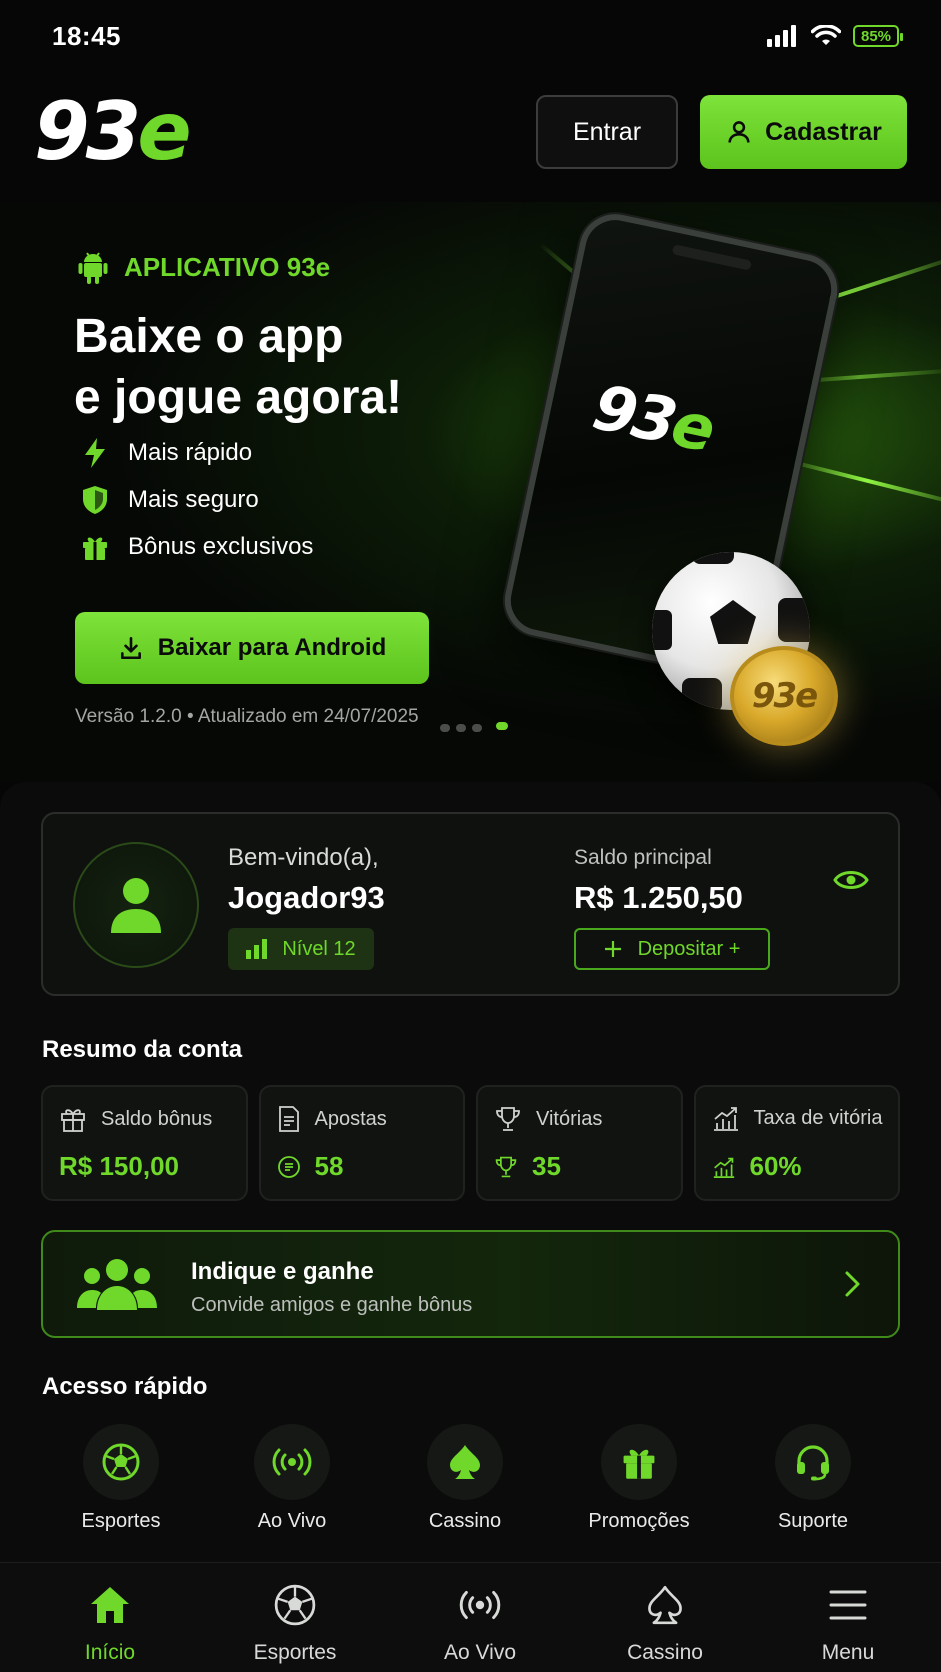  I want to click on document-icon, so click(288, 1119).